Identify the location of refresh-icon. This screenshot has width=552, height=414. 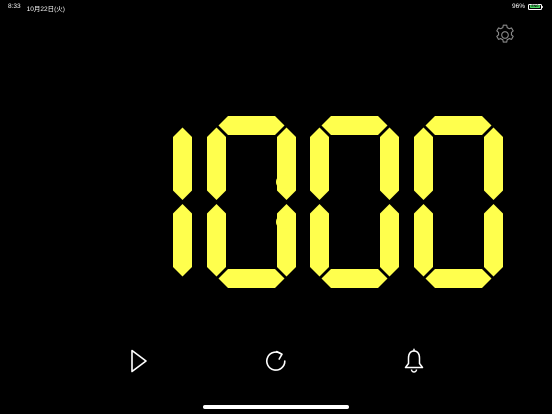
(276, 360).